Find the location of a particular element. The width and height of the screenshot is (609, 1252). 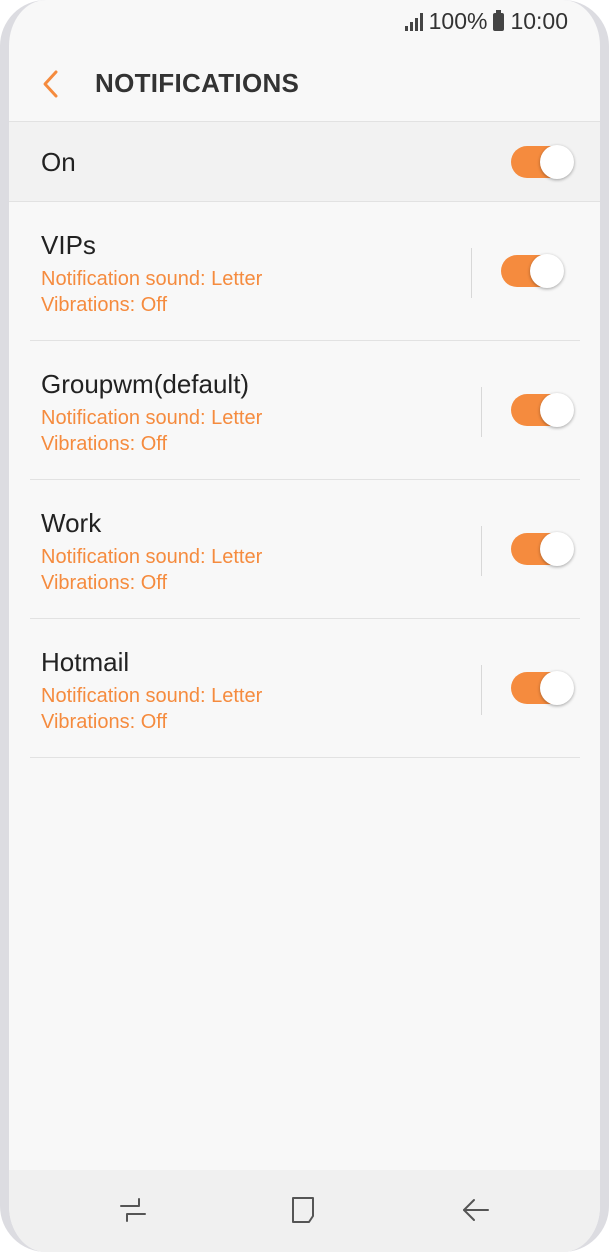

master-switch-label: On is located at coordinates (58, 162).